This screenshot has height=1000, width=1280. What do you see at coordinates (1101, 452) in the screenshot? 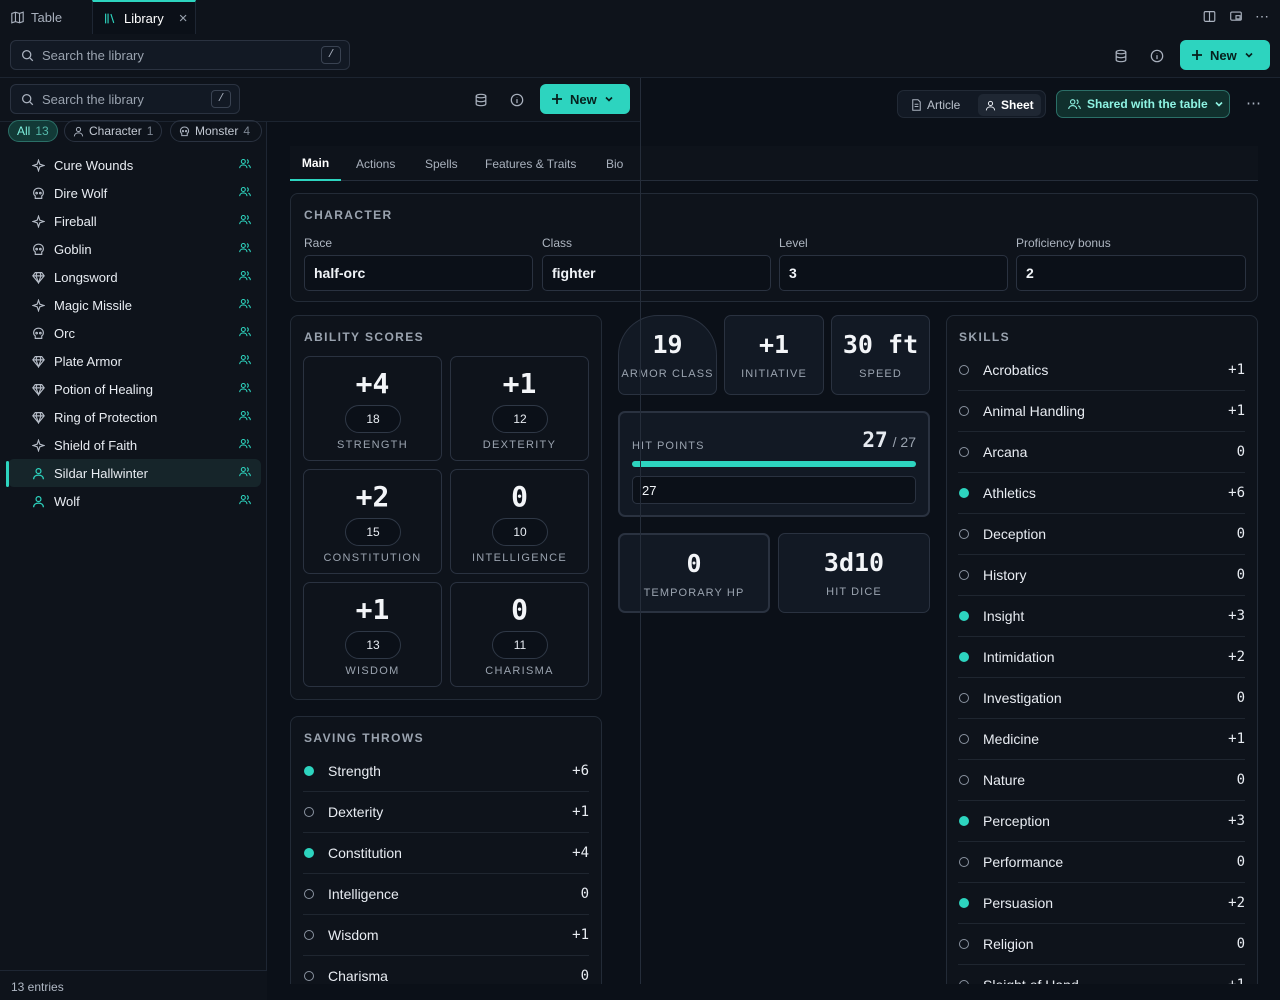
I see `skill-row: Arcana 0` at bounding box center [1101, 452].